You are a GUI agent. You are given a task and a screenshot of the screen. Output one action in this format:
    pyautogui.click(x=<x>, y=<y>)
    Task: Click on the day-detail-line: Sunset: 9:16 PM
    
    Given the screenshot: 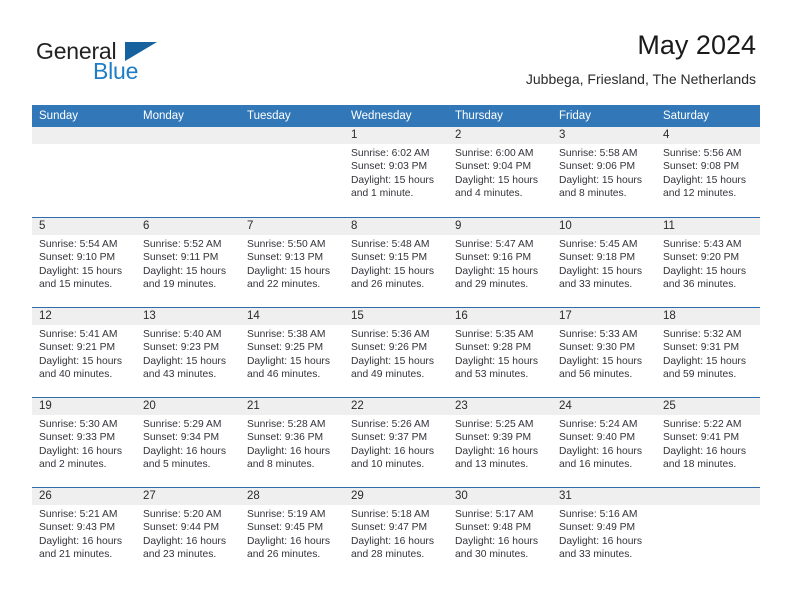 What is the action you would take?
    pyautogui.click(x=493, y=258)
    